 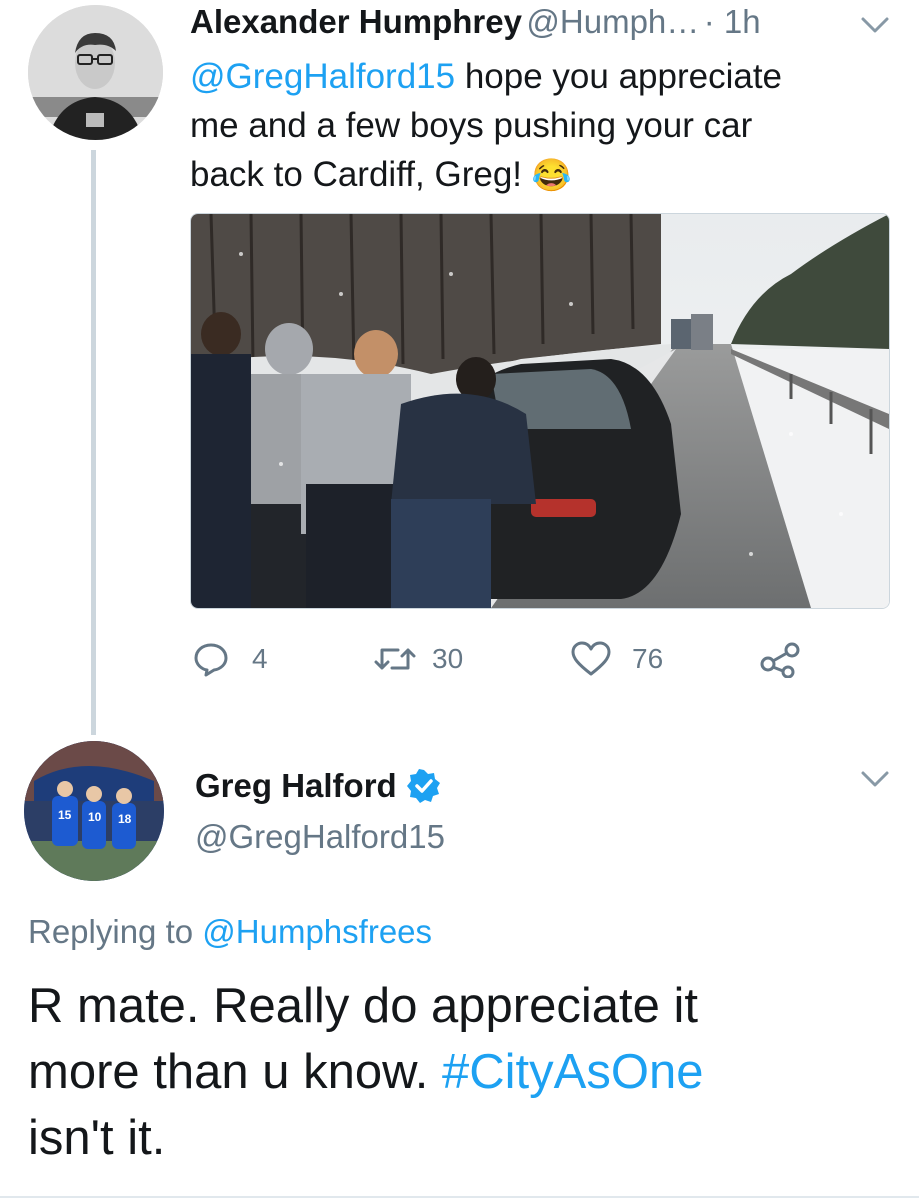 I want to click on svg-text: 15, so click(x=65, y=815).